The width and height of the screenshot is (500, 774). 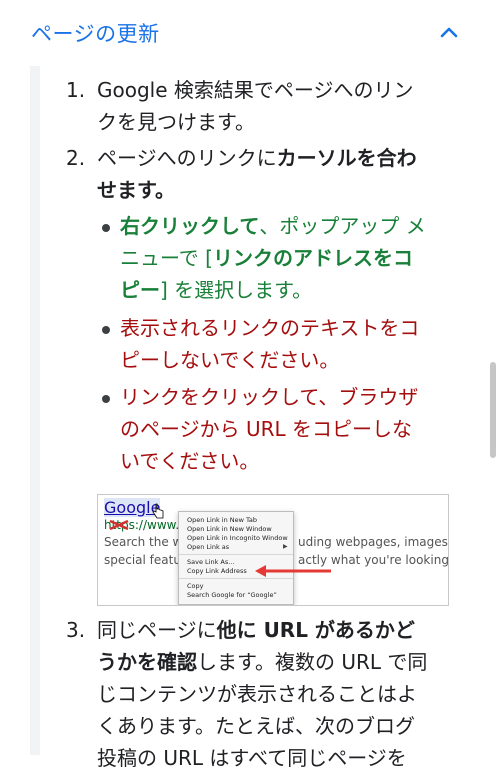 What do you see at coordinates (493, 410) in the screenshot?
I see `scrollbar-thumb` at bounding box center [493, 410].